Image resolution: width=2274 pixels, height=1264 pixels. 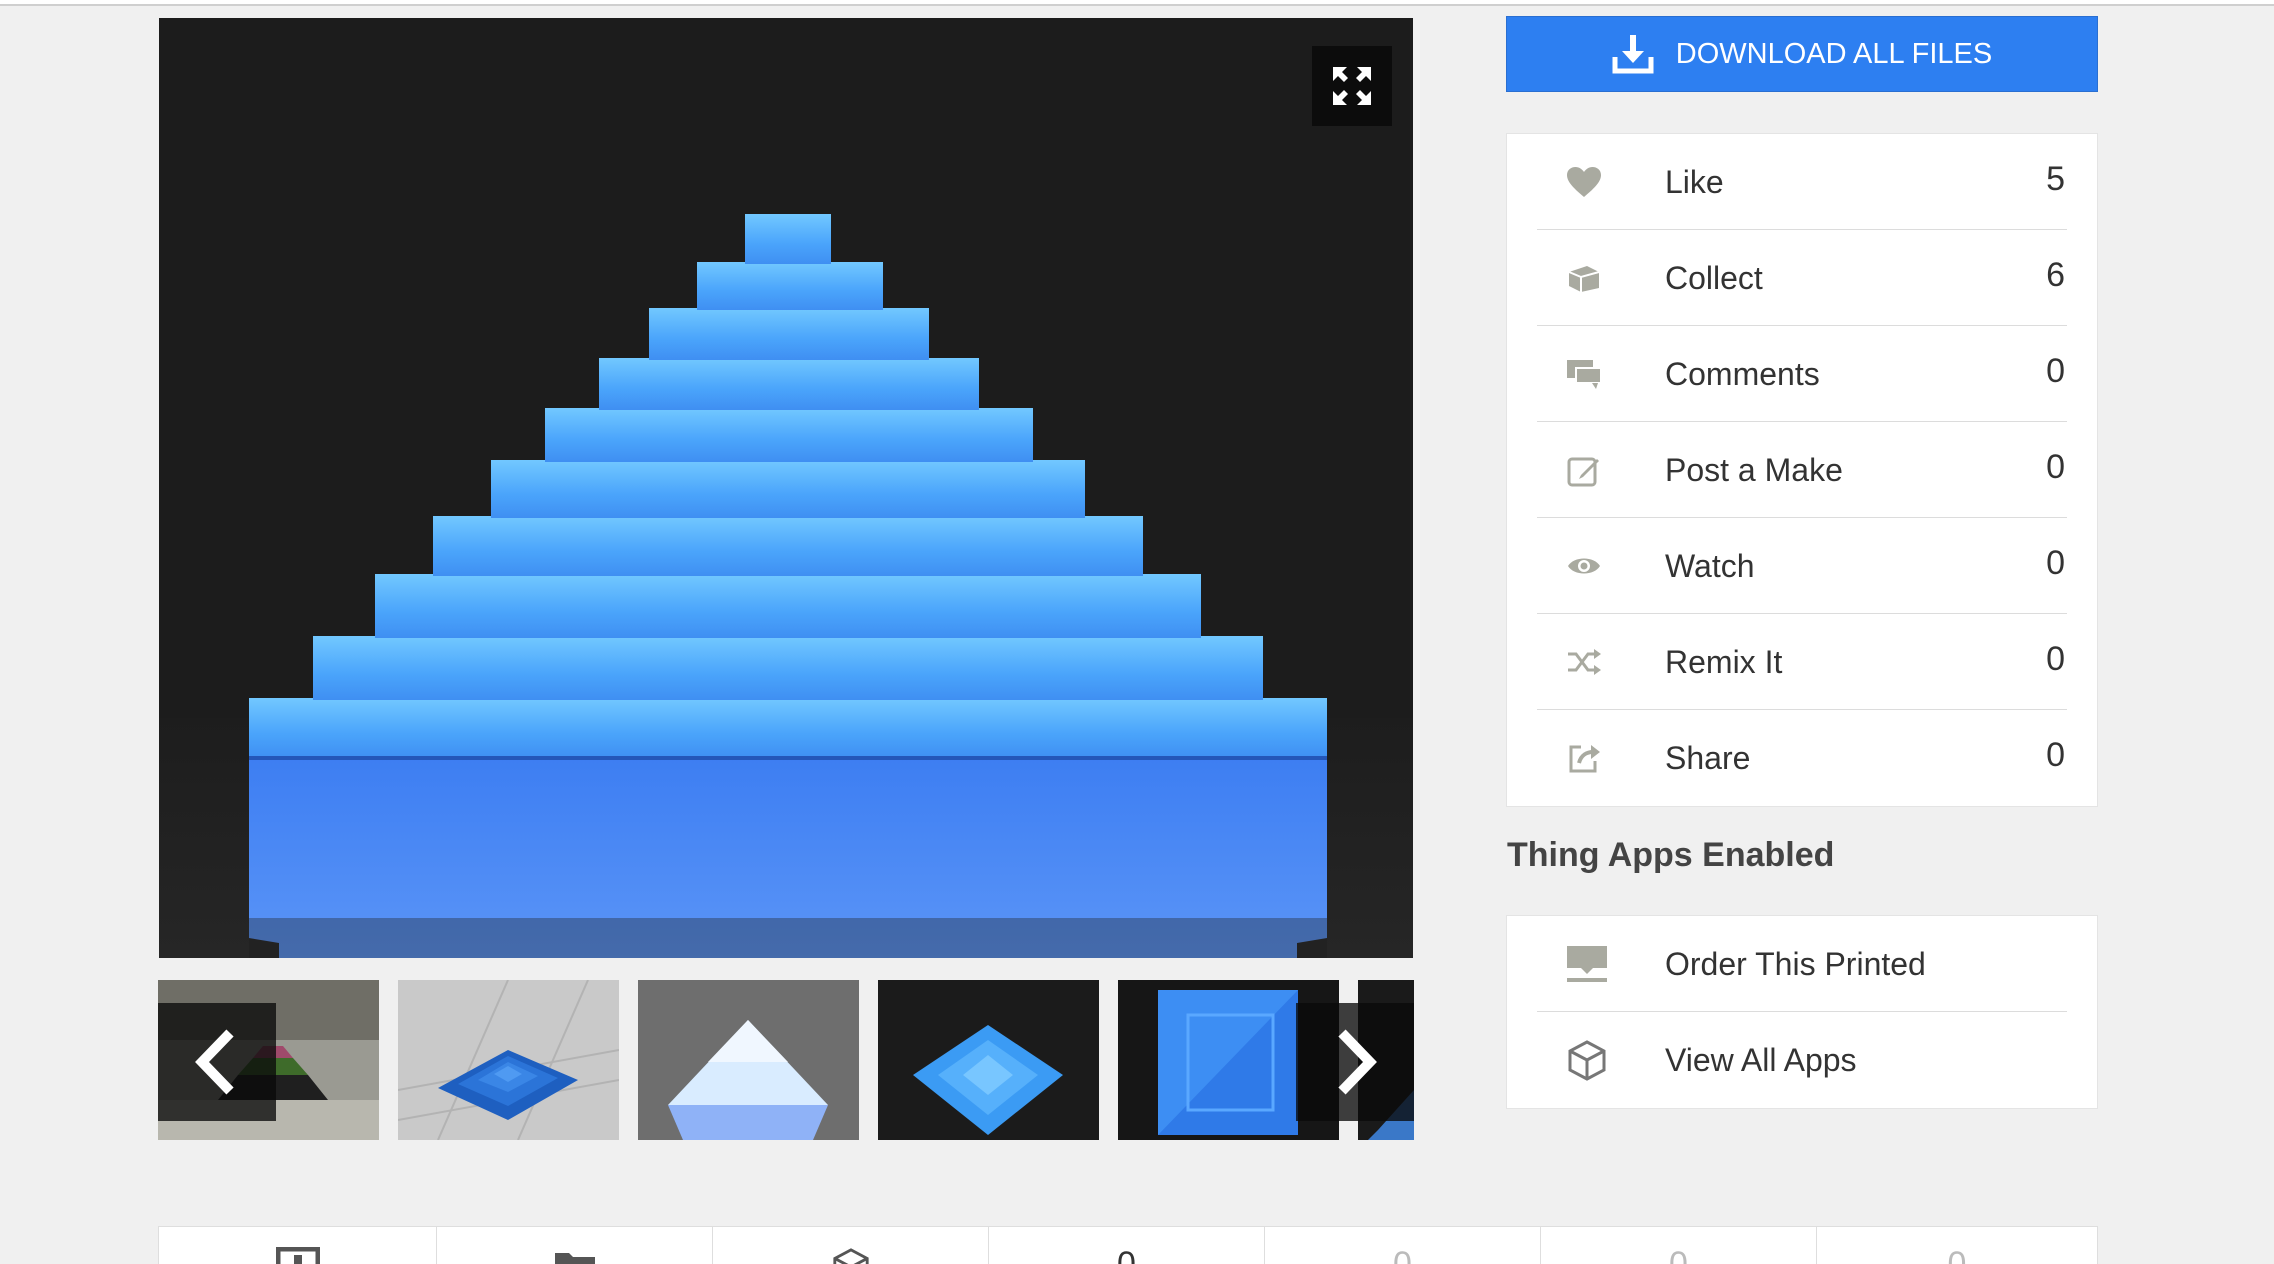 I want to click on stat-collect-label: Collect, so click(x=1714, y=278).